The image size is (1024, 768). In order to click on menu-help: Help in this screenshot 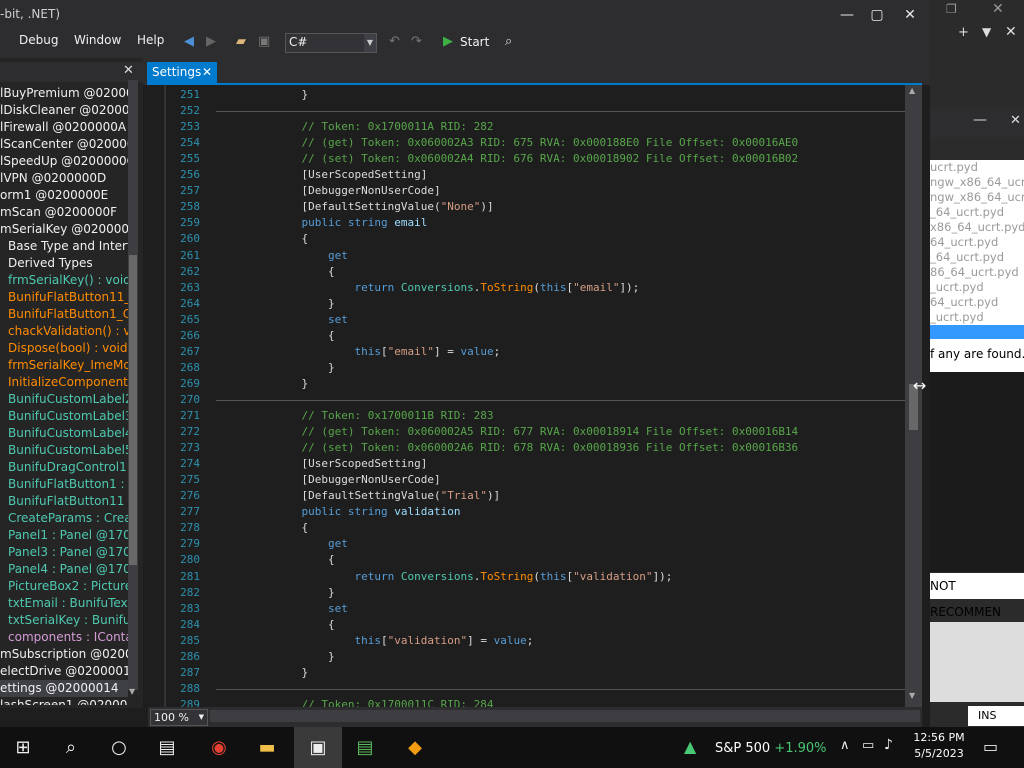, I will do `click(150, 40)`.